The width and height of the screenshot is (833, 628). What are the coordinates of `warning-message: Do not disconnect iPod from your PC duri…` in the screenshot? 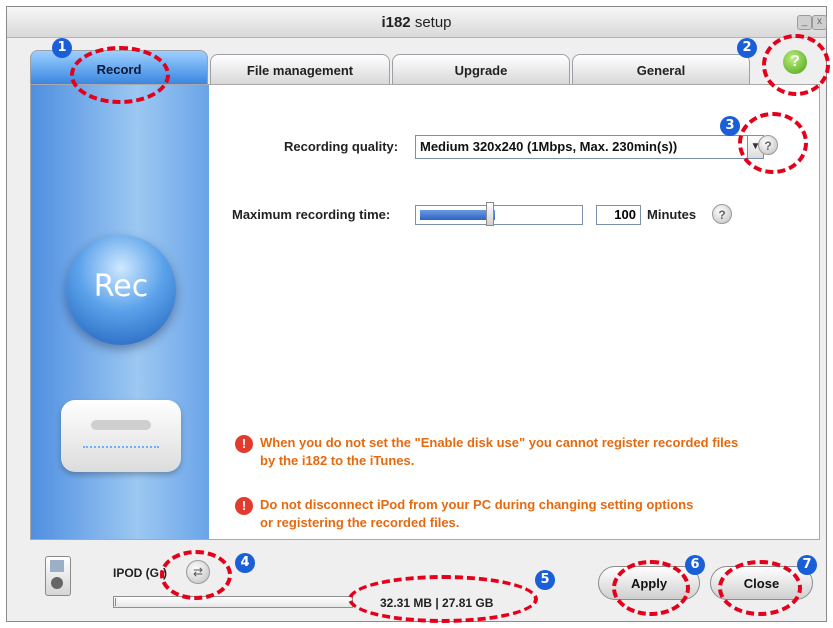 It's located at (476, 514).